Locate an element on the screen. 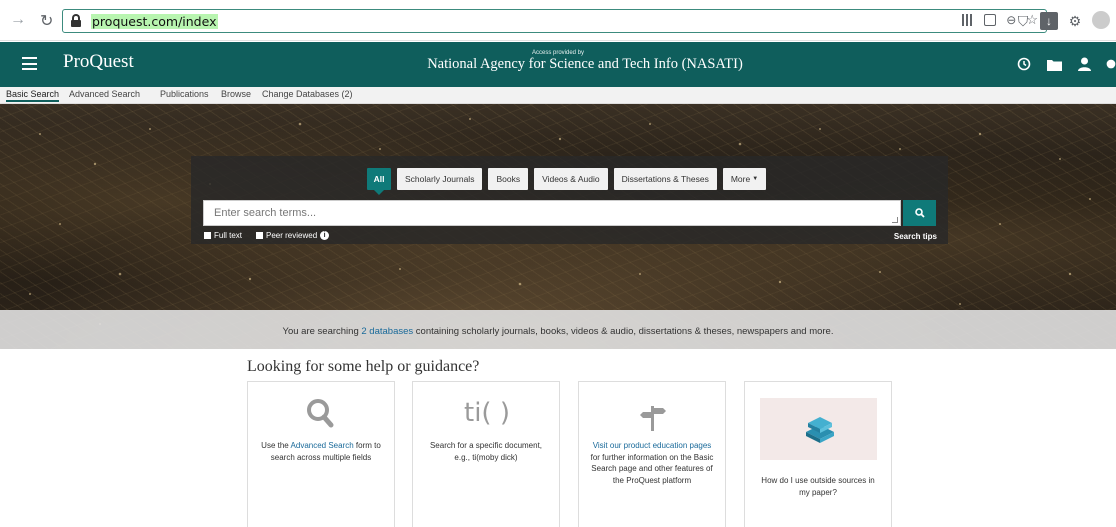 This screenshot has height=527, width=1116. extensions-icon: ⚙ is located at coordinates (1075, 21).